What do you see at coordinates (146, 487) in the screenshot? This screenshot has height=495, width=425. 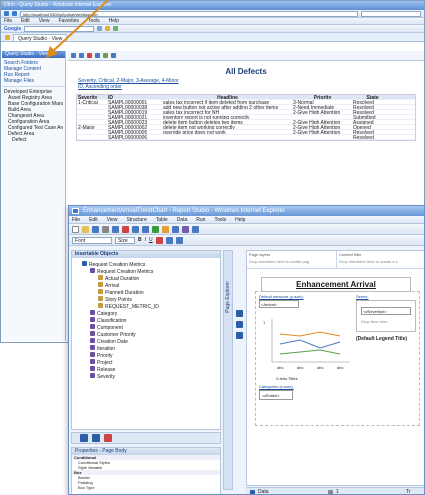 I see `property-row: Box Type` at bounding box center [146, 487].